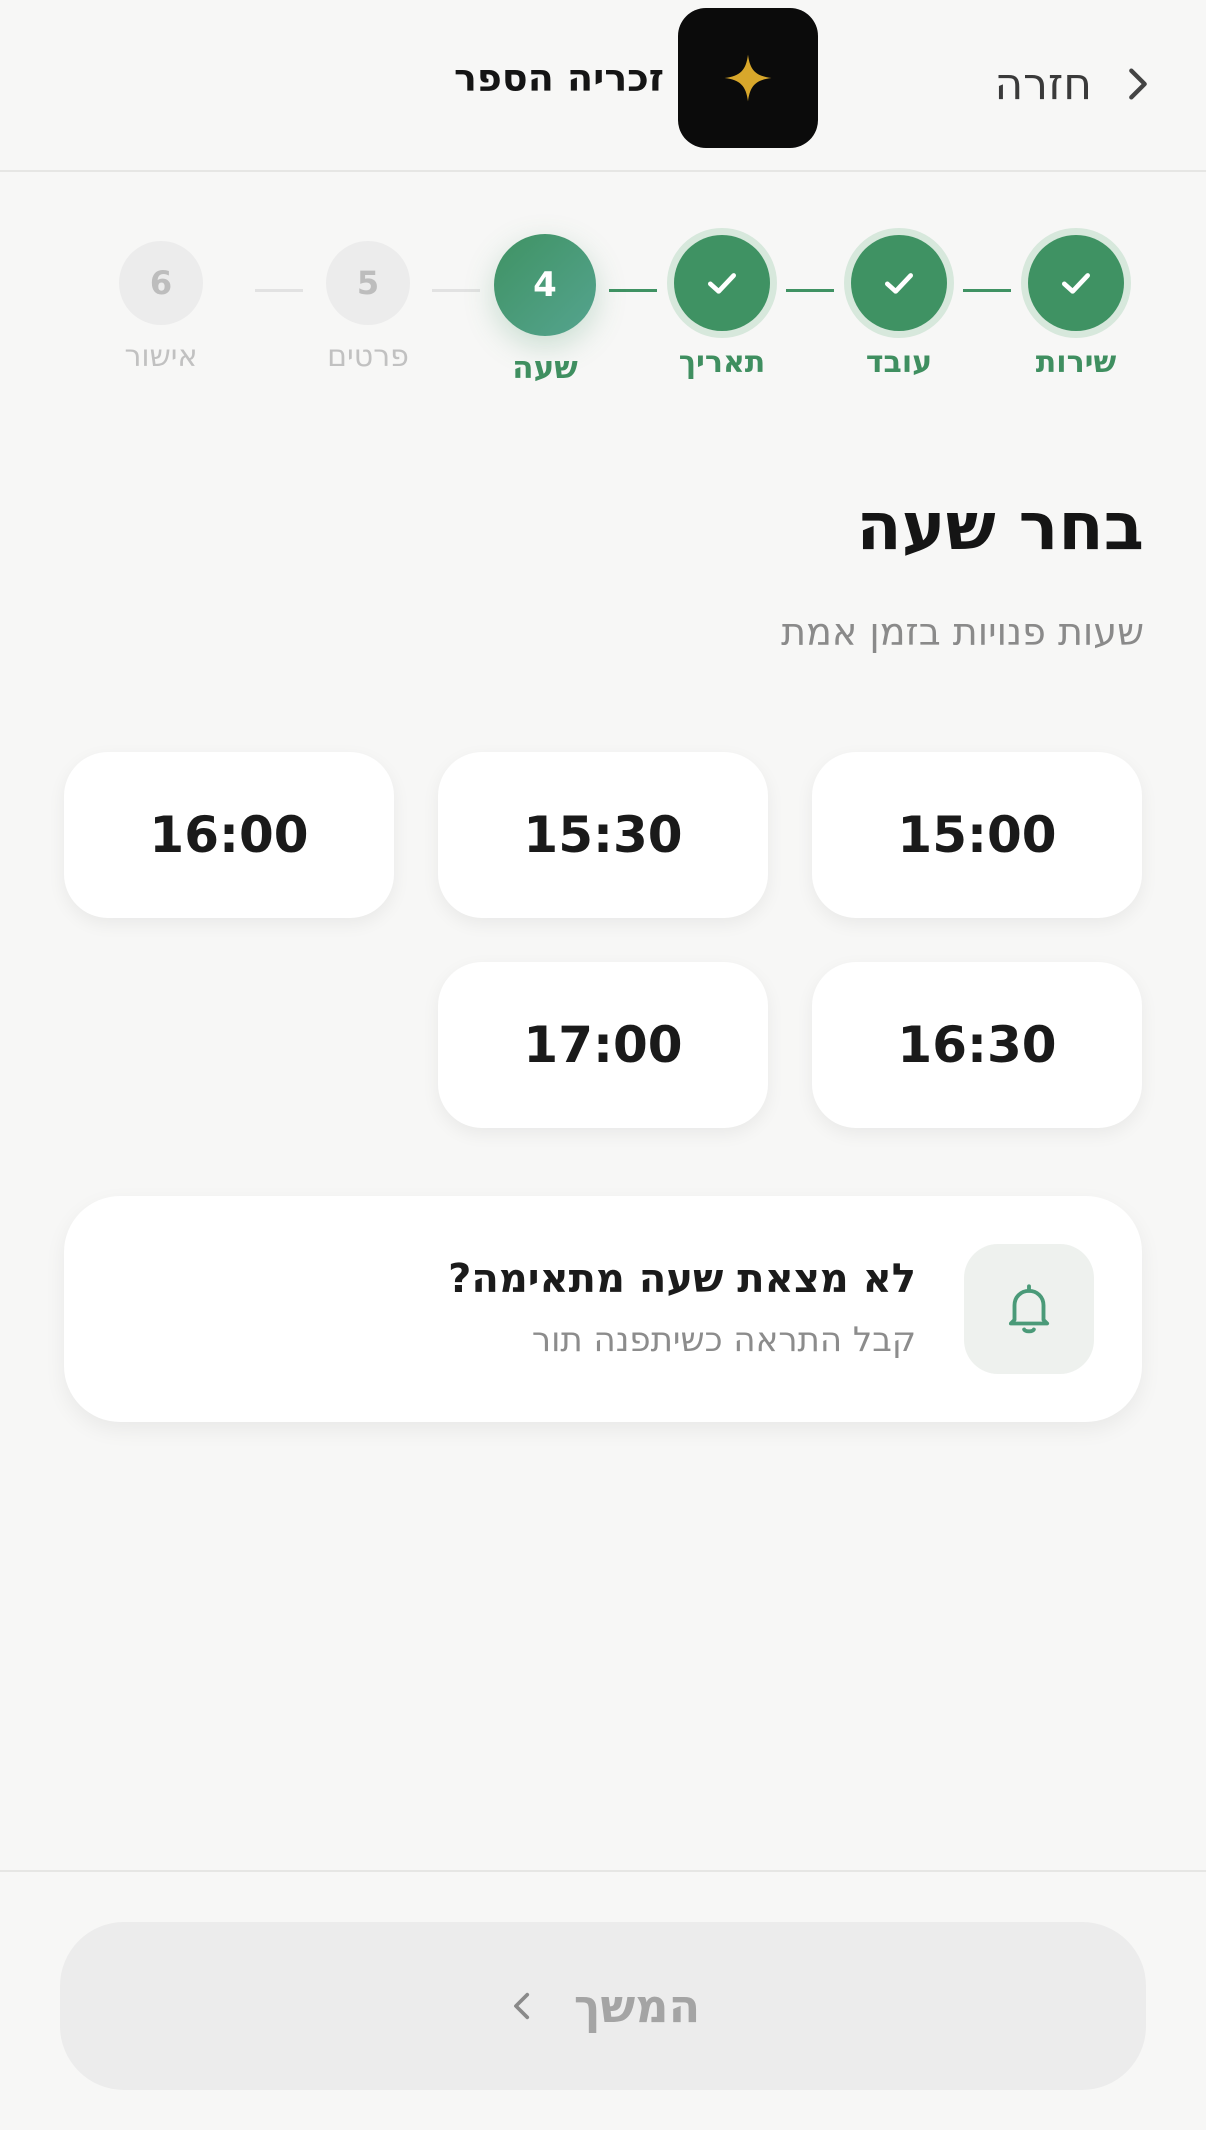  Describe the element at coordinates (368, 283) in the screenshot. I see `step-circle: 5` at that location.